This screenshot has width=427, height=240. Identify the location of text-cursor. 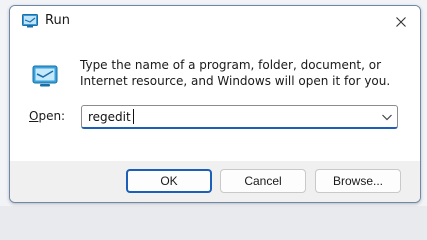
(133, 116).